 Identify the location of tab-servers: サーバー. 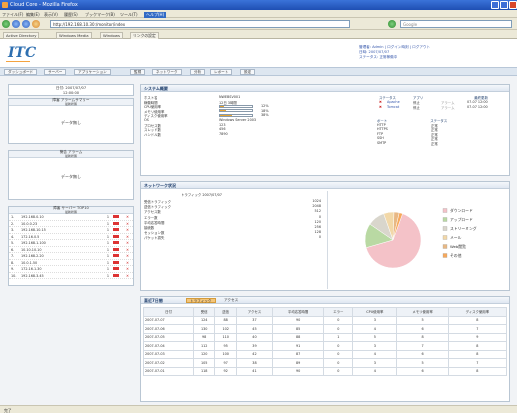
(55, 72).